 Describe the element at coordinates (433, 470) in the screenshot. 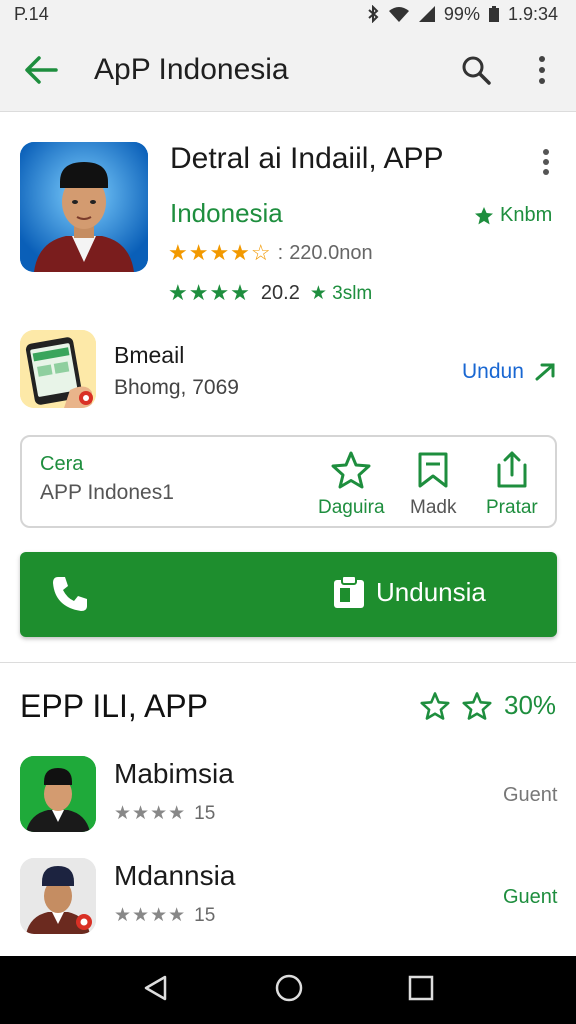

I see `bookmark-icon` at that location.